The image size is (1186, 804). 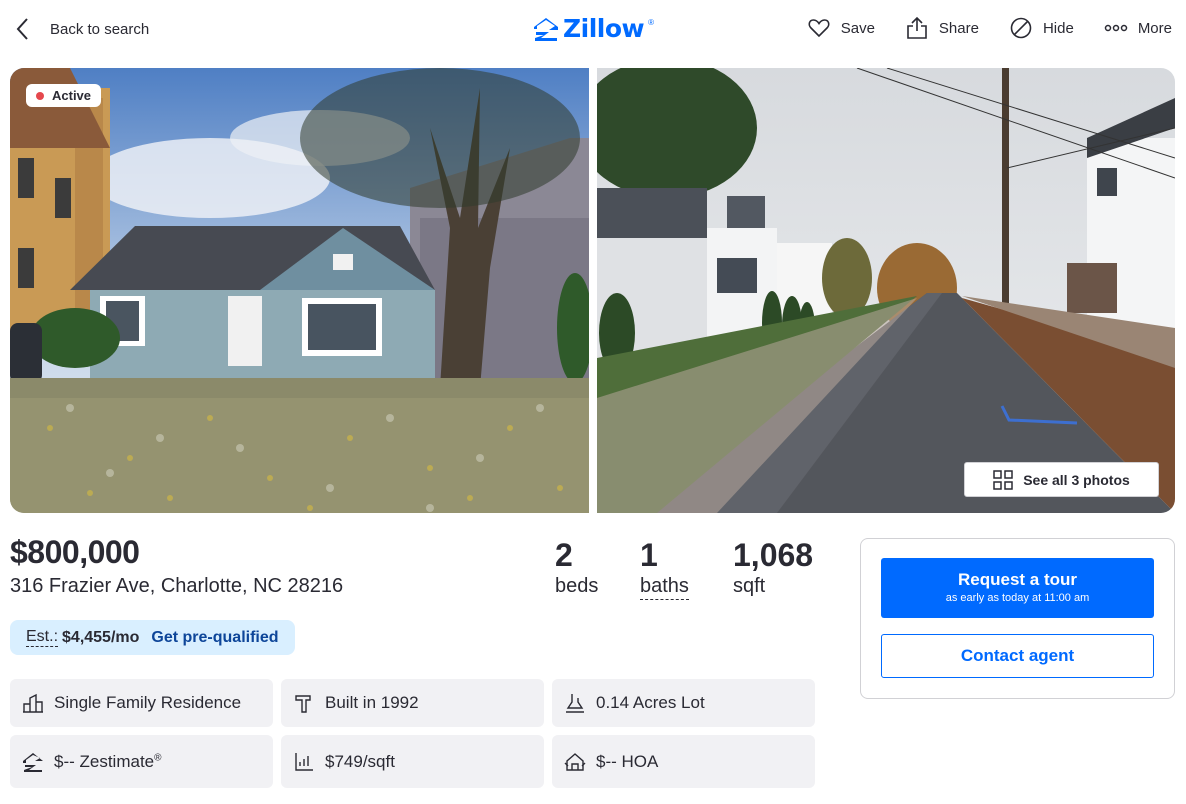 I want to click on hide-button: Hide, so click(x=1041, y=28).